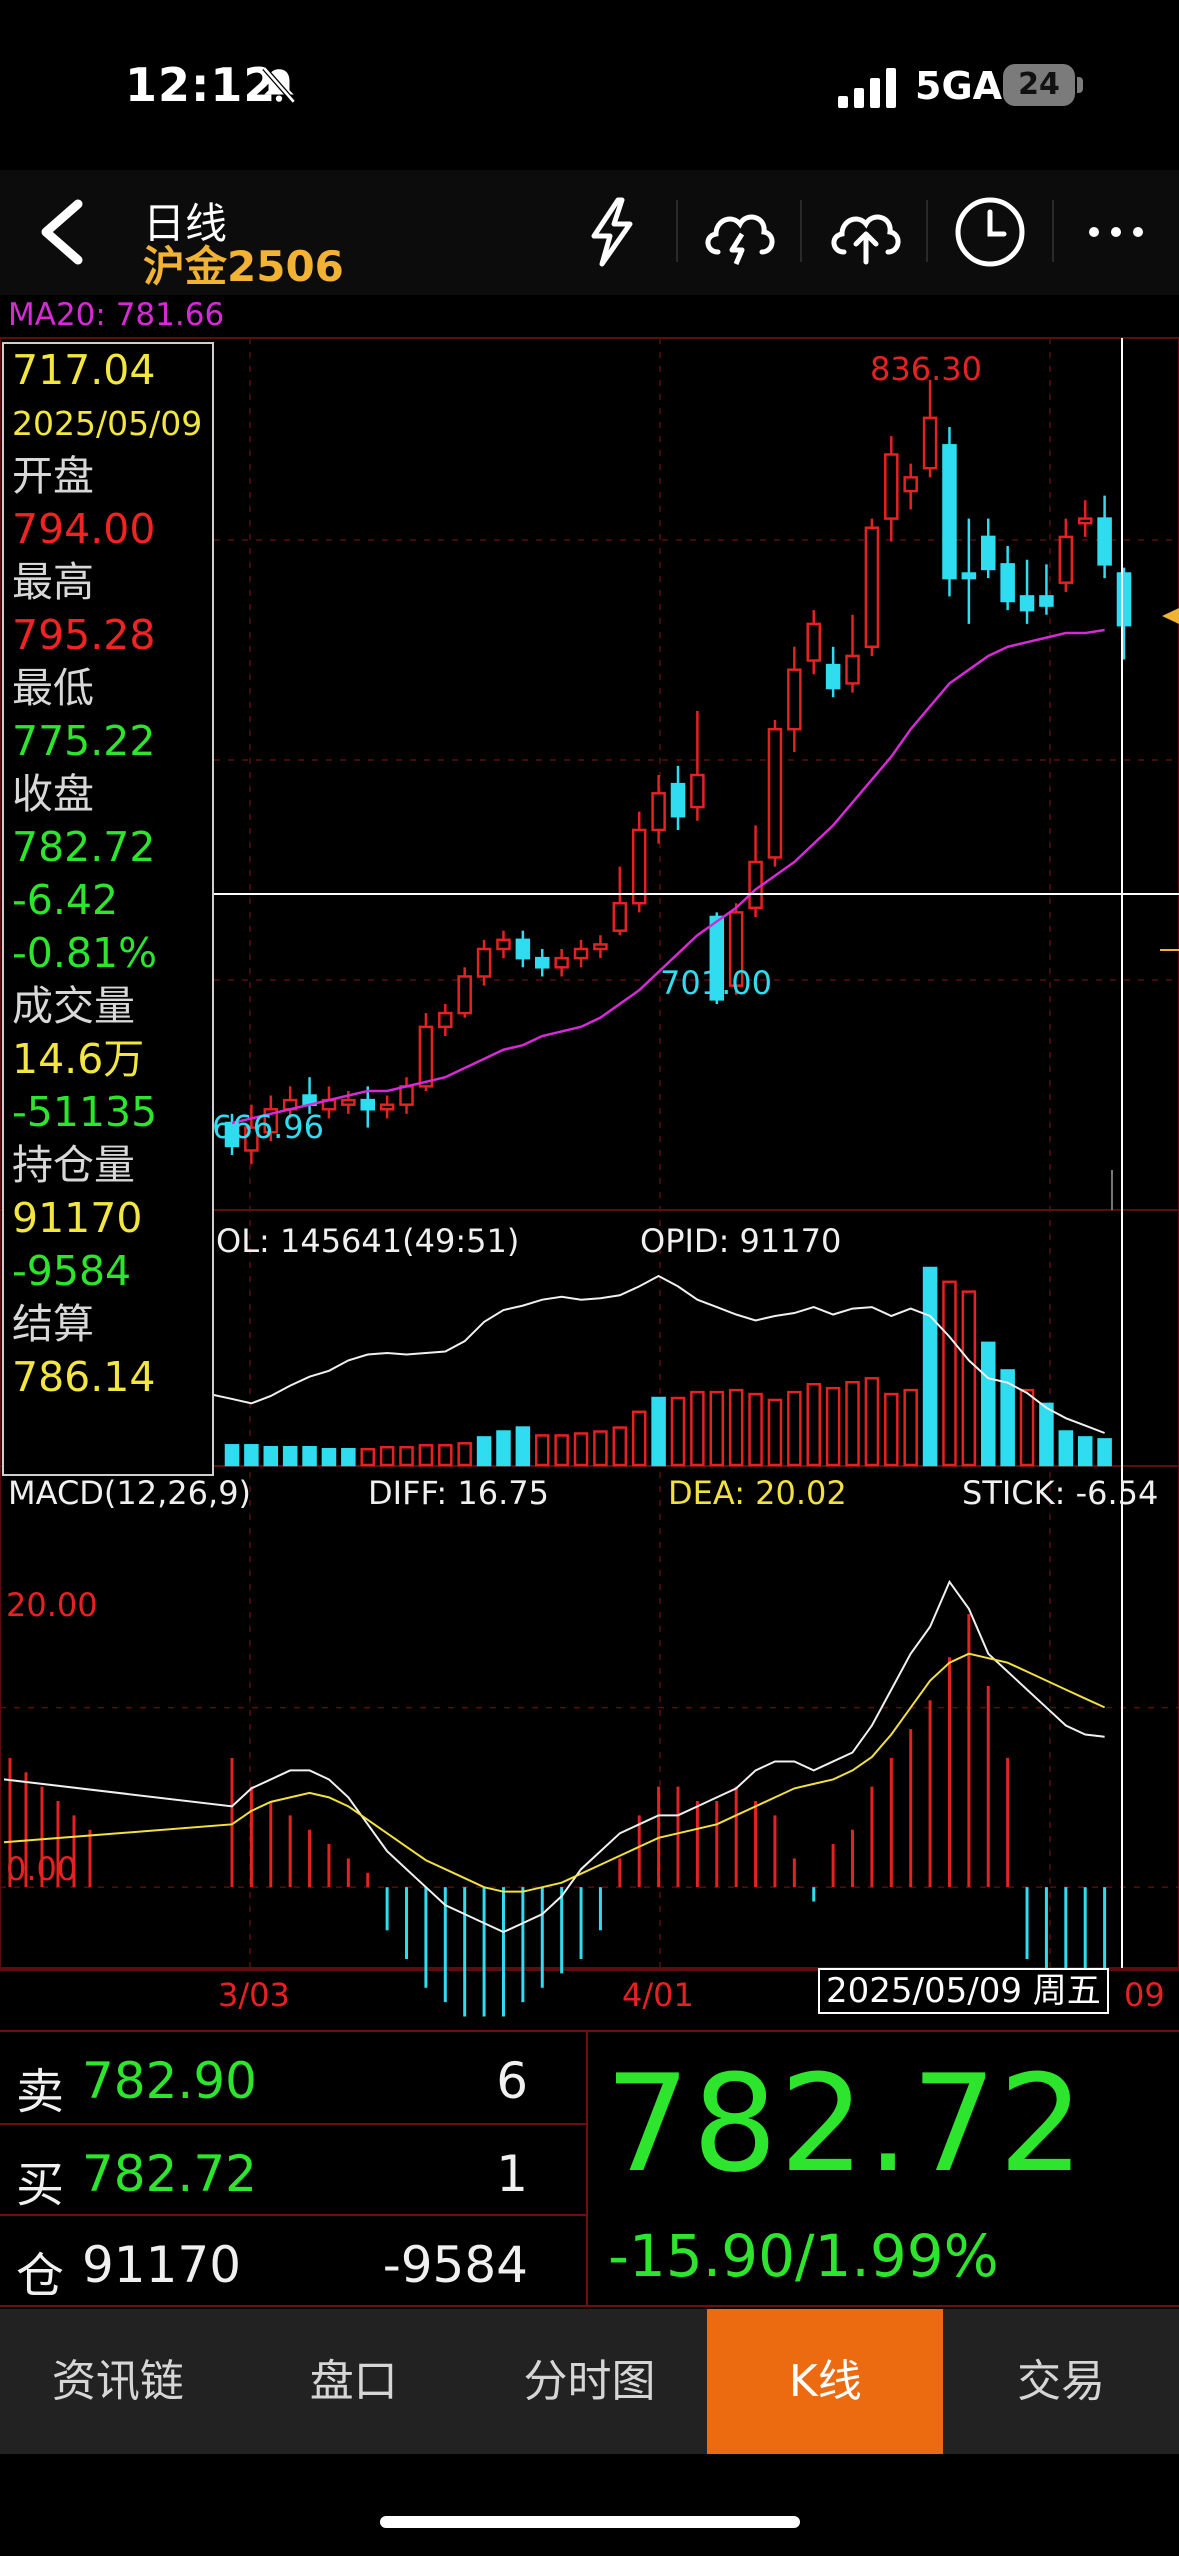 The height and width of the screenshot is (2556, 1179). What do you see at coordinates (294, 2077) in the screenshot?
I see `sell-row: 卖 782.90 6` at bounding box center [294, 2077].